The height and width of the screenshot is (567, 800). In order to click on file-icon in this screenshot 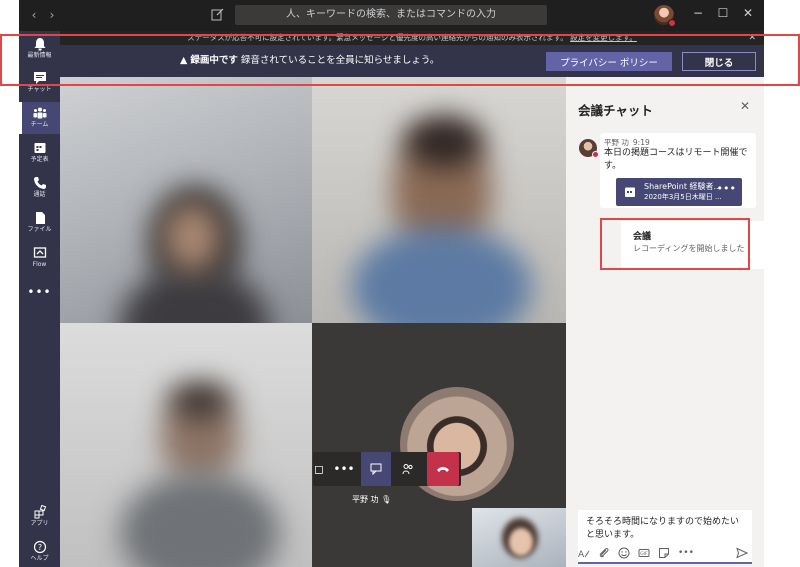, I will do `click(40, 218)`.